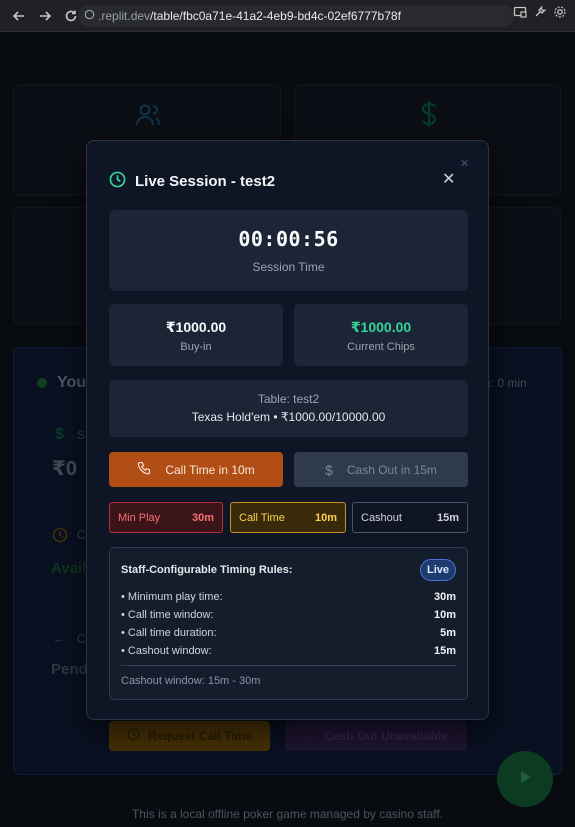 The image size is (575, 827). Describe the element at coordinates (126, 16) in the screenshot. I see `url-domain: replit.dev` at that location.